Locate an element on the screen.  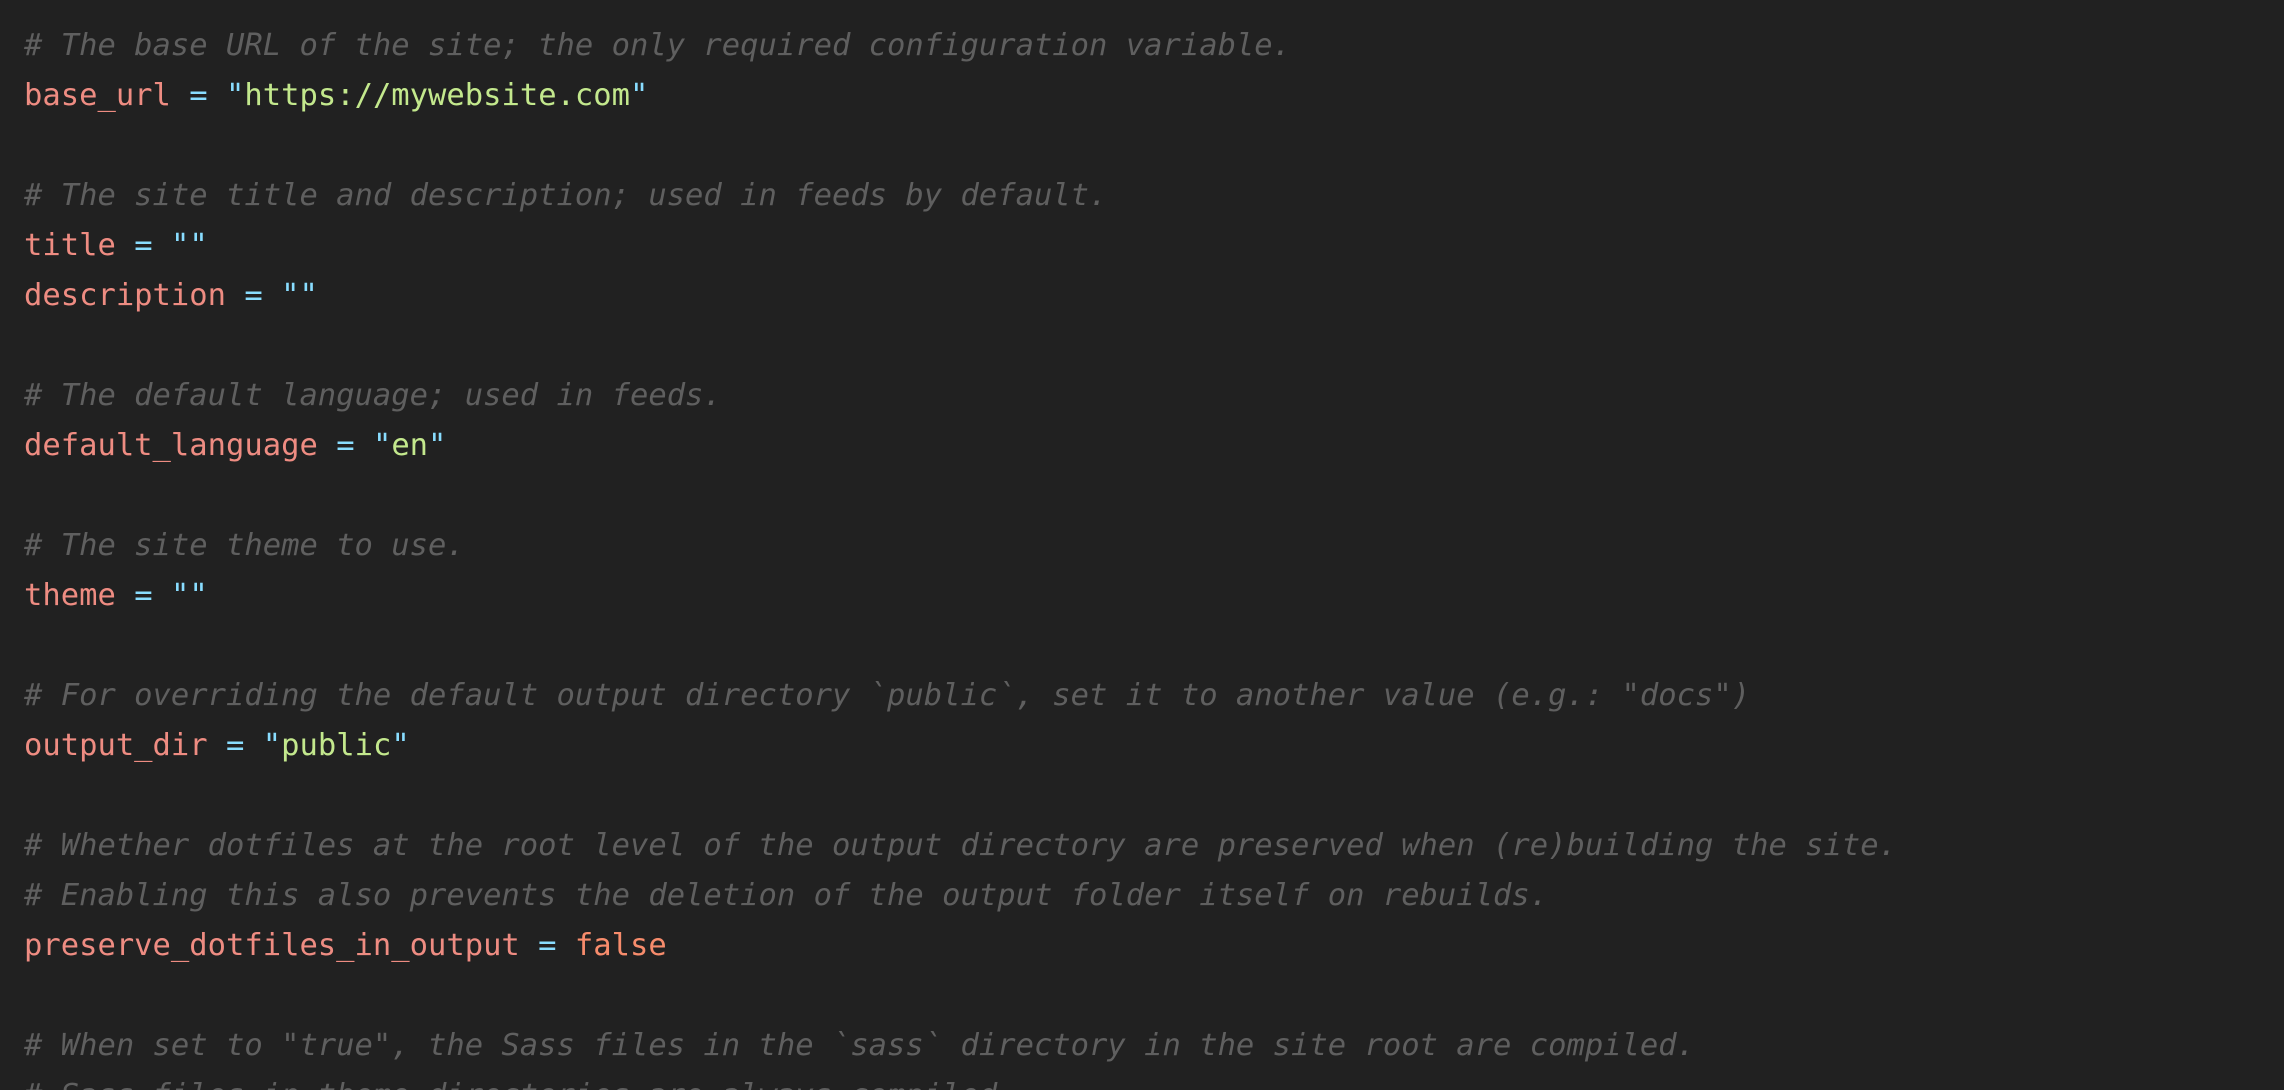
comment-line: # The site theme to use. is located at coordinates (1154, 546).